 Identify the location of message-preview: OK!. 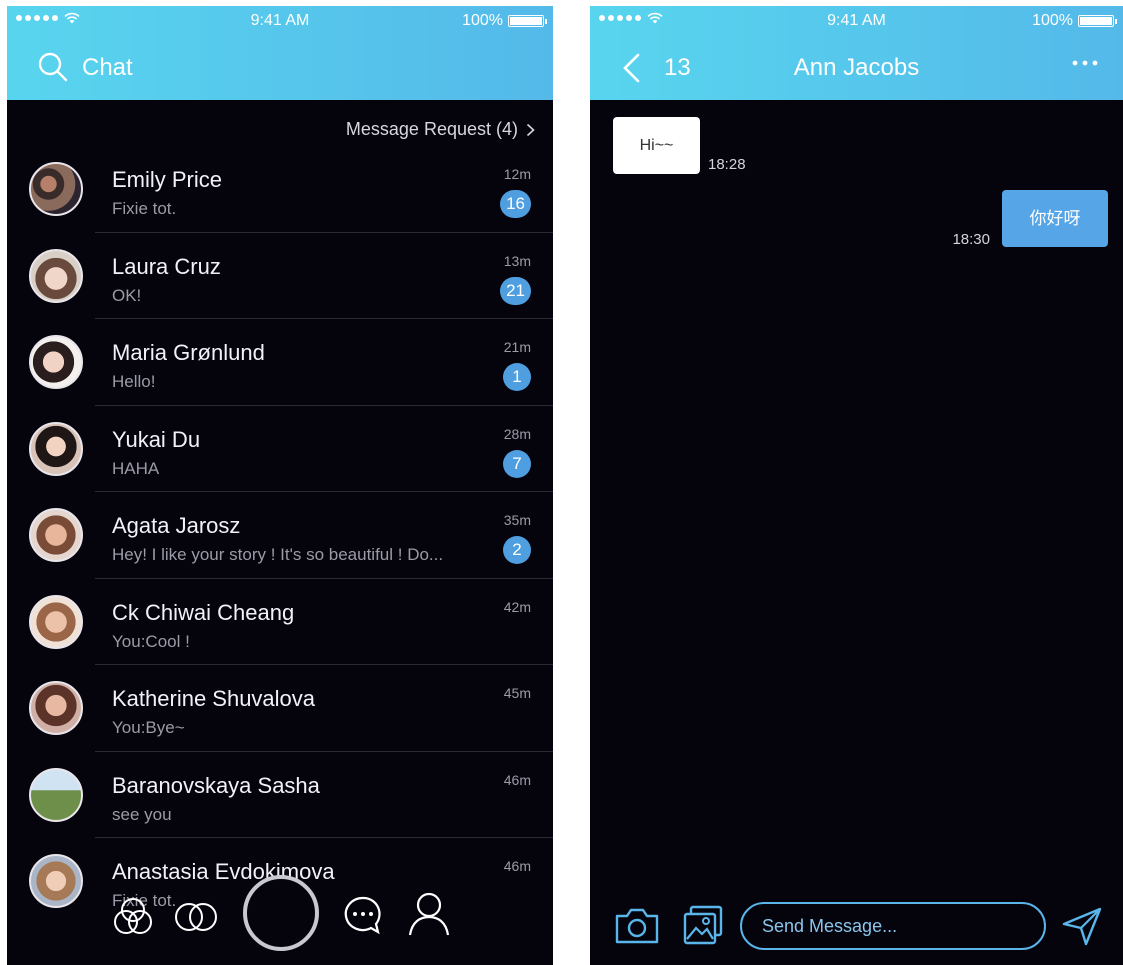
(127, 295).